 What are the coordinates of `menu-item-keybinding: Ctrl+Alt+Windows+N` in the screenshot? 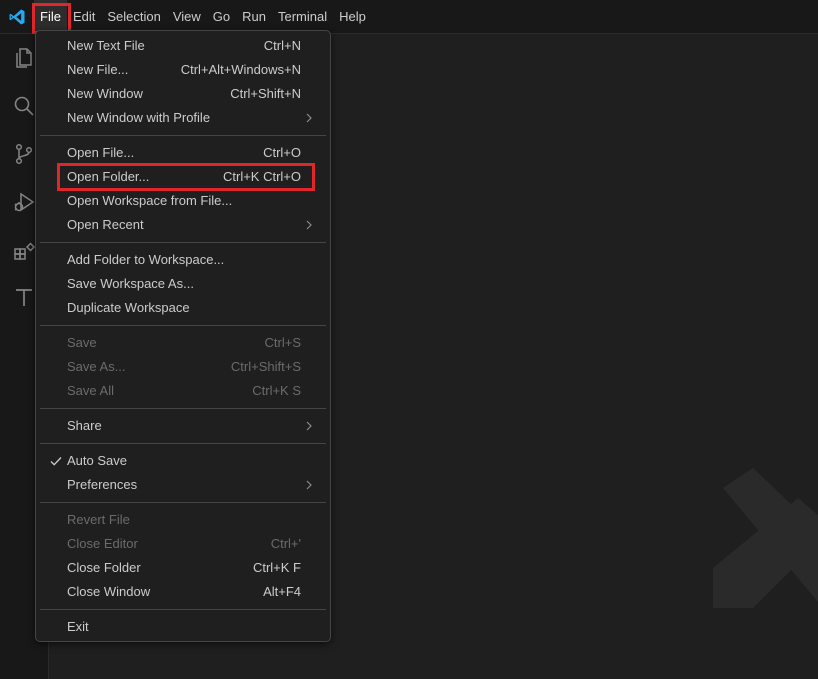 It's located at (240, 69).